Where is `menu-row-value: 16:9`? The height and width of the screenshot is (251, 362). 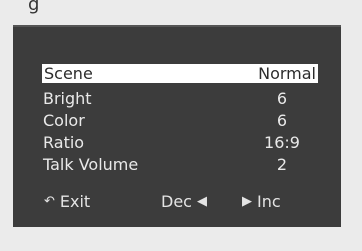
menu-row-value: 16:9 is located at coordinates (282, 142).